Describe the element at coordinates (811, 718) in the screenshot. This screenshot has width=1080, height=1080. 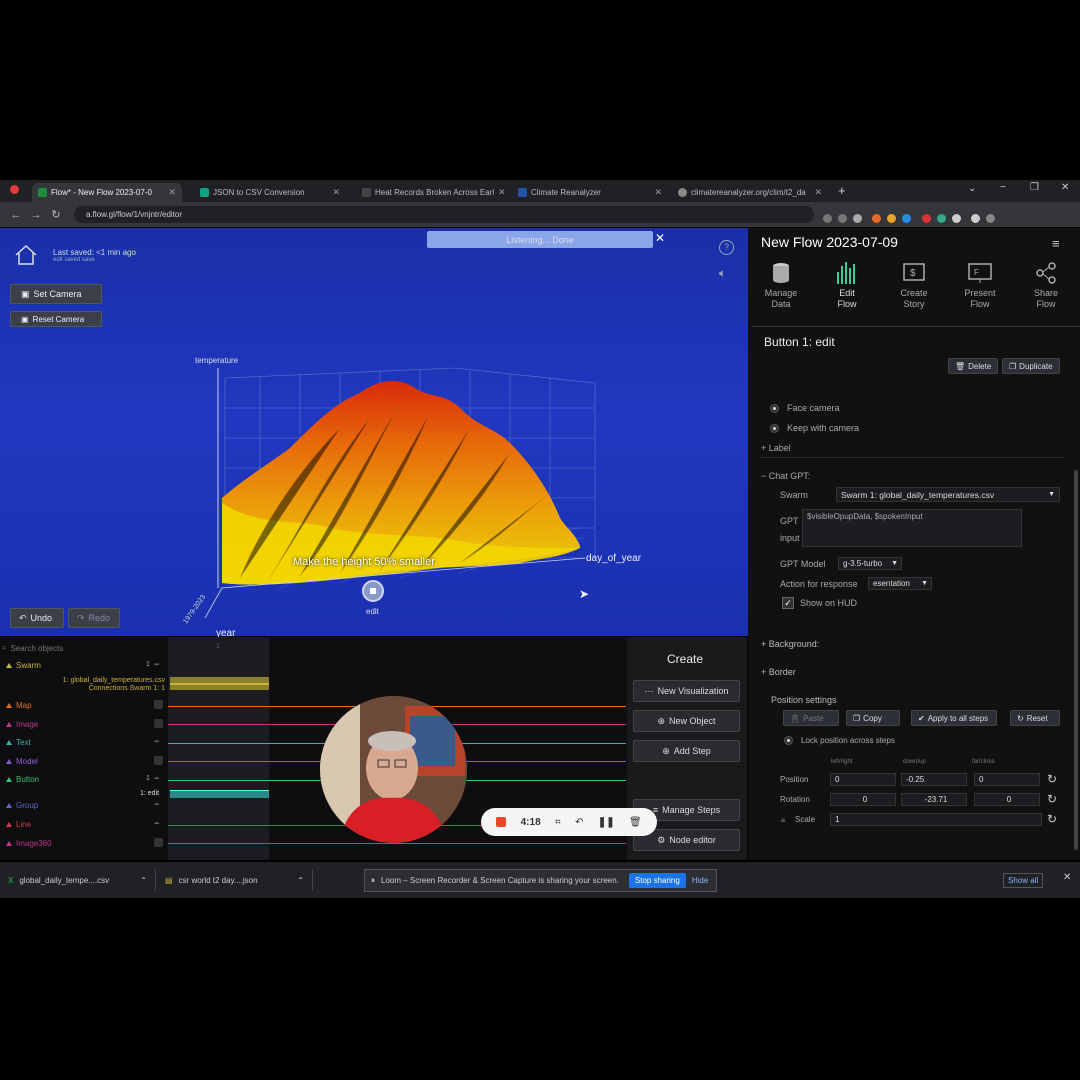
I see `paste-button: 📋︎ Paste` at that location.